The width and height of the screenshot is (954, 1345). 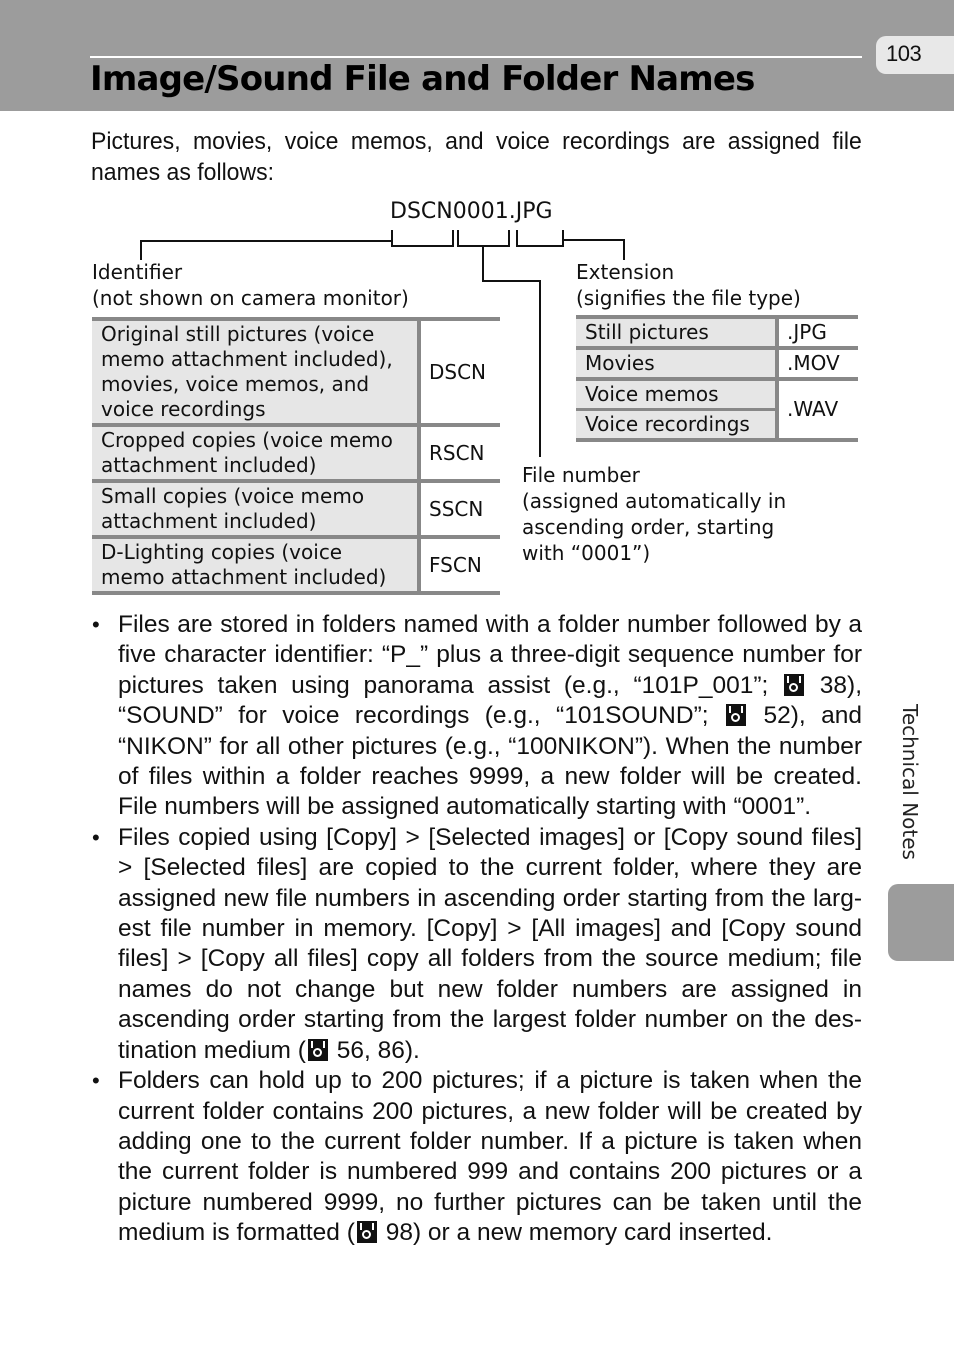 What do you see at coordinates (648, 527) in the screenshot?
I see `file-number-note-line: ascending order, starting` at bounding box center [648, 527].